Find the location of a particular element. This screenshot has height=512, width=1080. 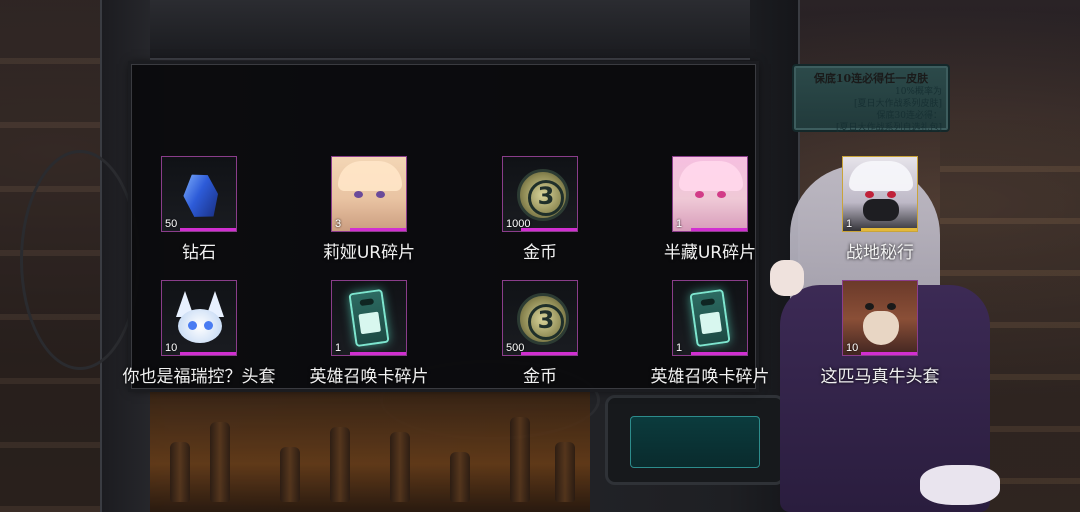

machine-console is located at coordinates (695, 440).